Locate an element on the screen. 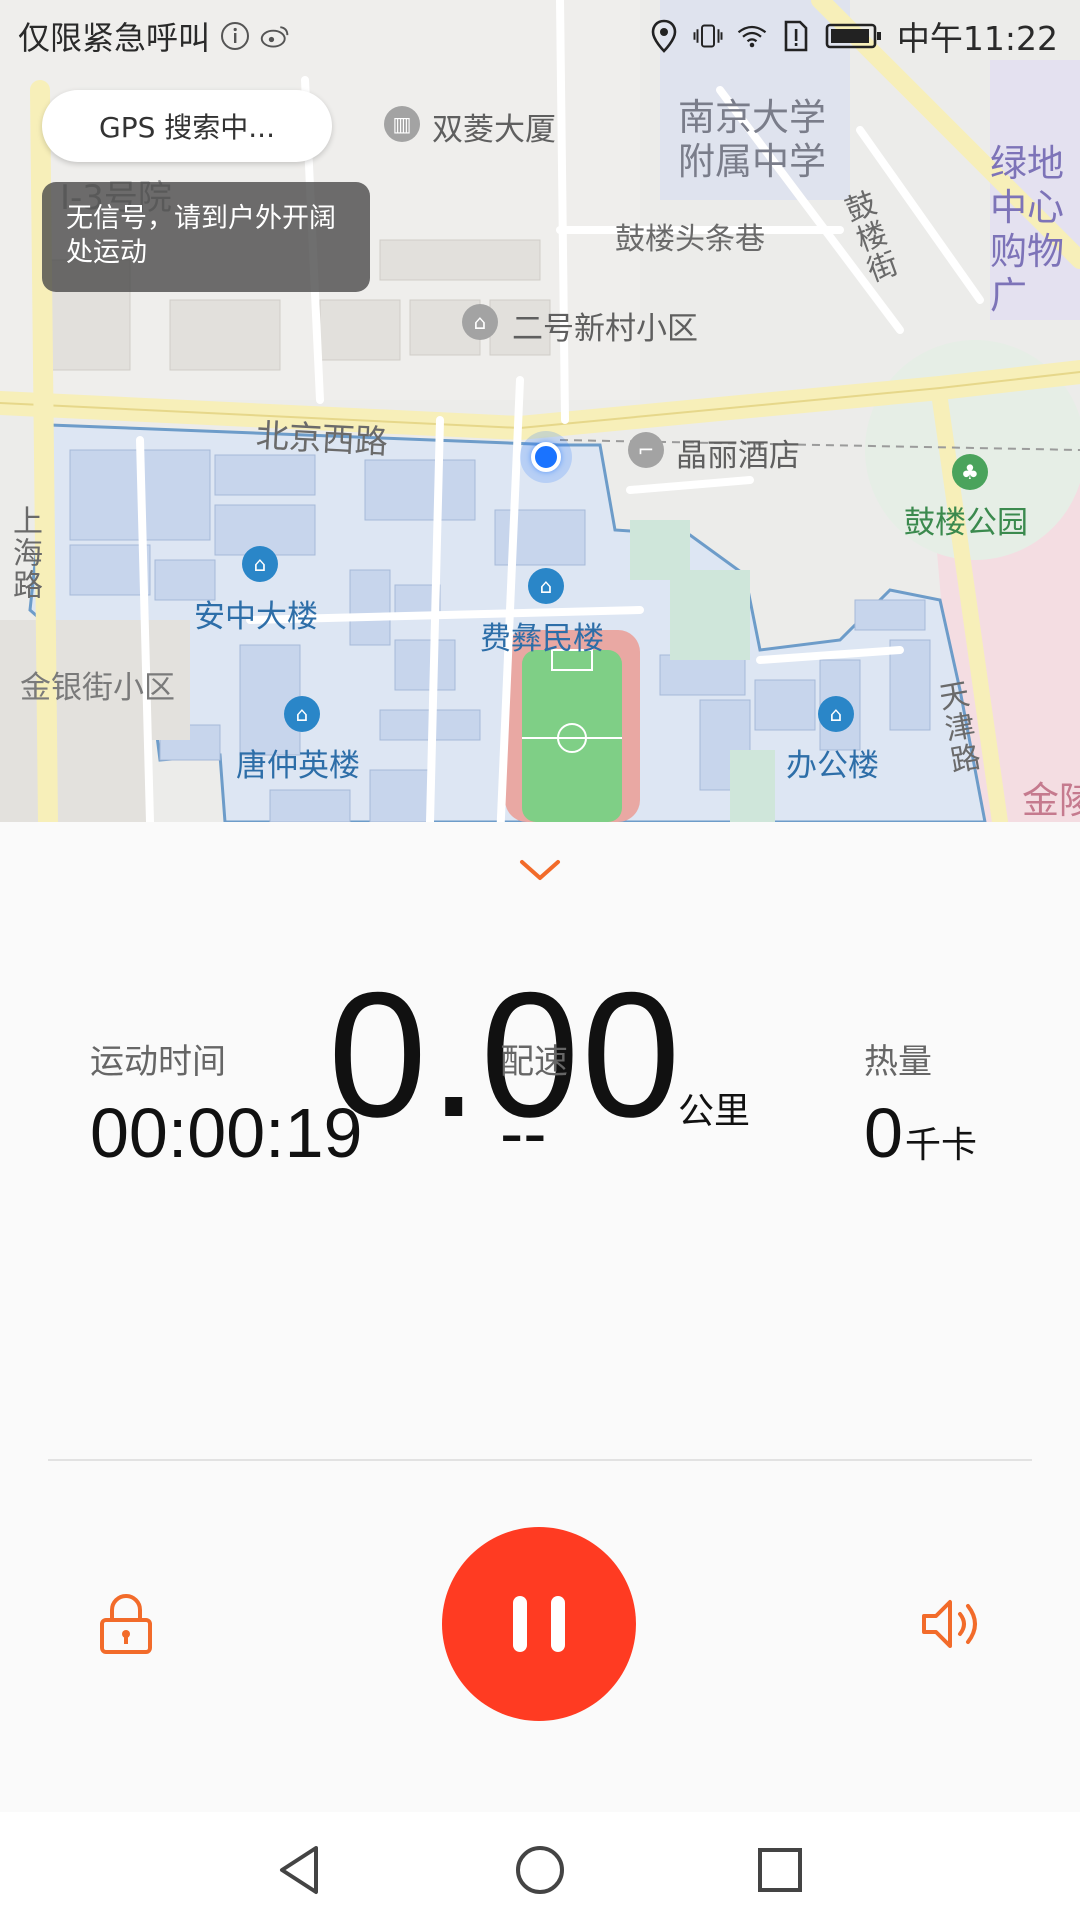 Image resolution: width=1080 pixels, height=1920 pixels. duration-value: 00:00:19 is located at coordinates (226, 1133).